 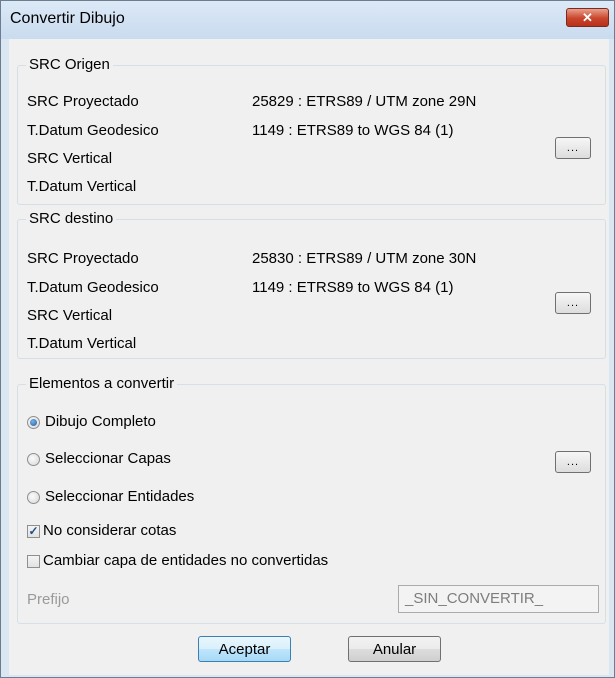 What do you see at coordinates (83, 101) in the screenshot?
I see `origen-src-proyectado-label: SRC Proyectado` at bounding box center [83, 101].